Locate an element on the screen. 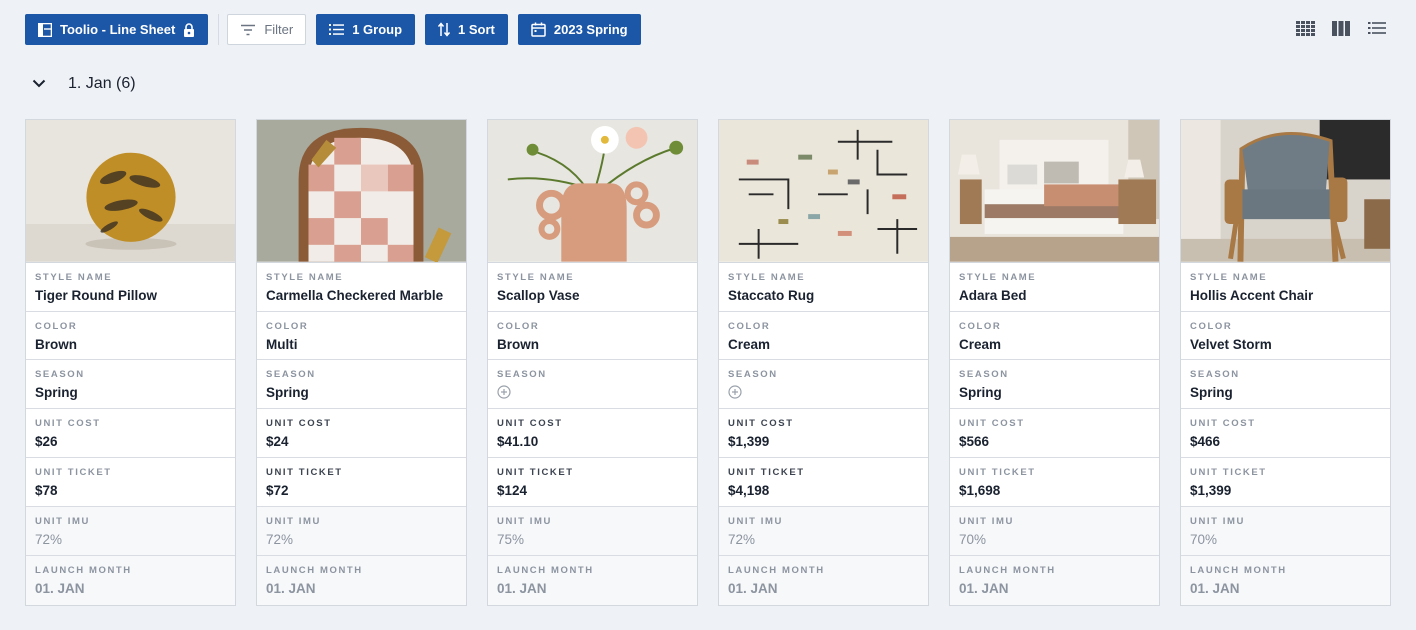  season-label: 2023 Spring is located at coordinates (590, 29).